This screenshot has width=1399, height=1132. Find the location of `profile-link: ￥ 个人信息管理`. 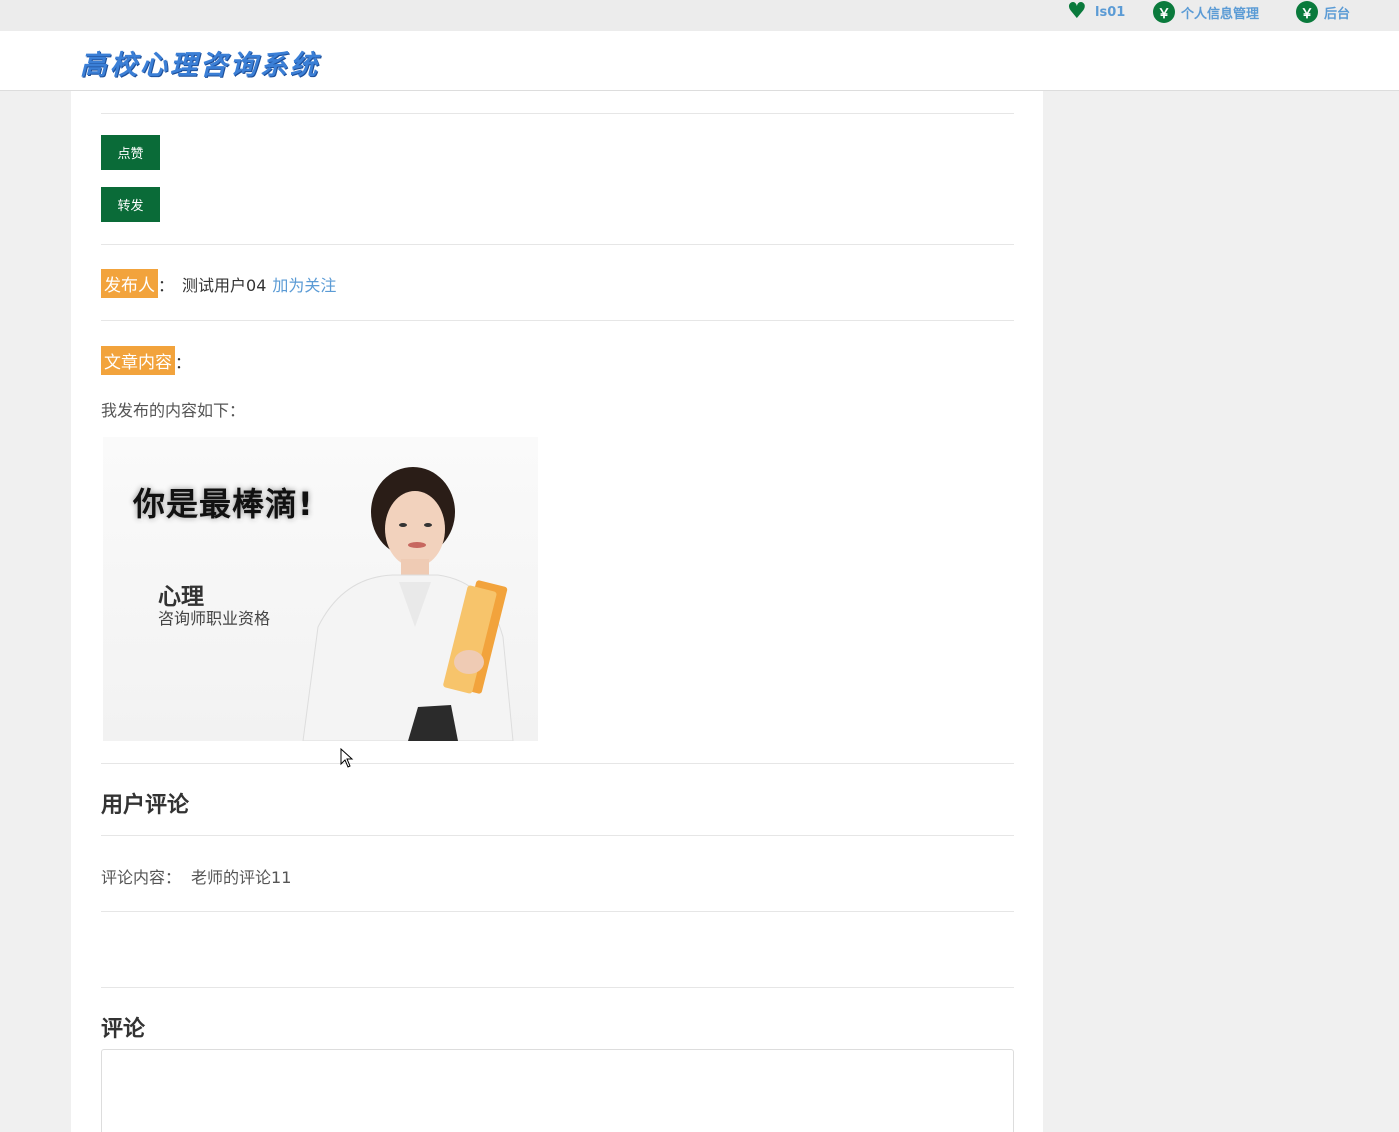

profile-link: ￥ 个人信息管理 is located at coordinates (1206, 12).